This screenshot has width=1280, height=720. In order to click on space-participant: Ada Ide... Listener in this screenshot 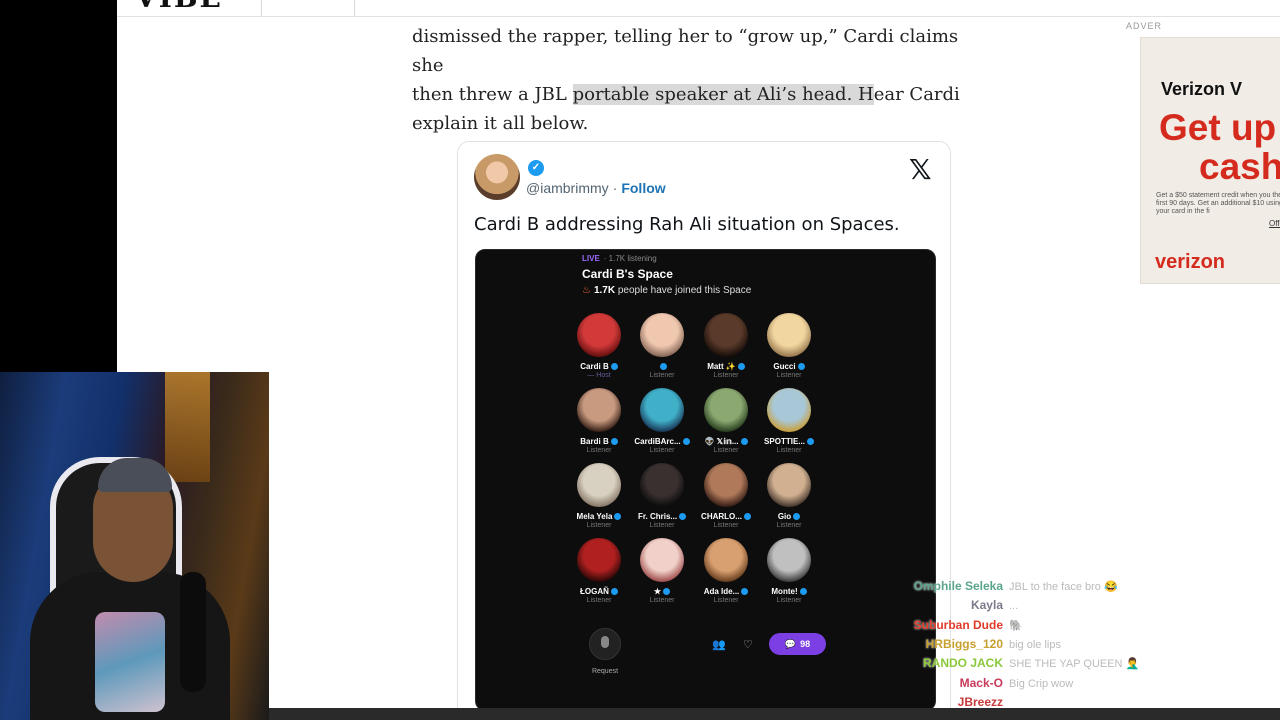, I will do `click(726, 571)`.